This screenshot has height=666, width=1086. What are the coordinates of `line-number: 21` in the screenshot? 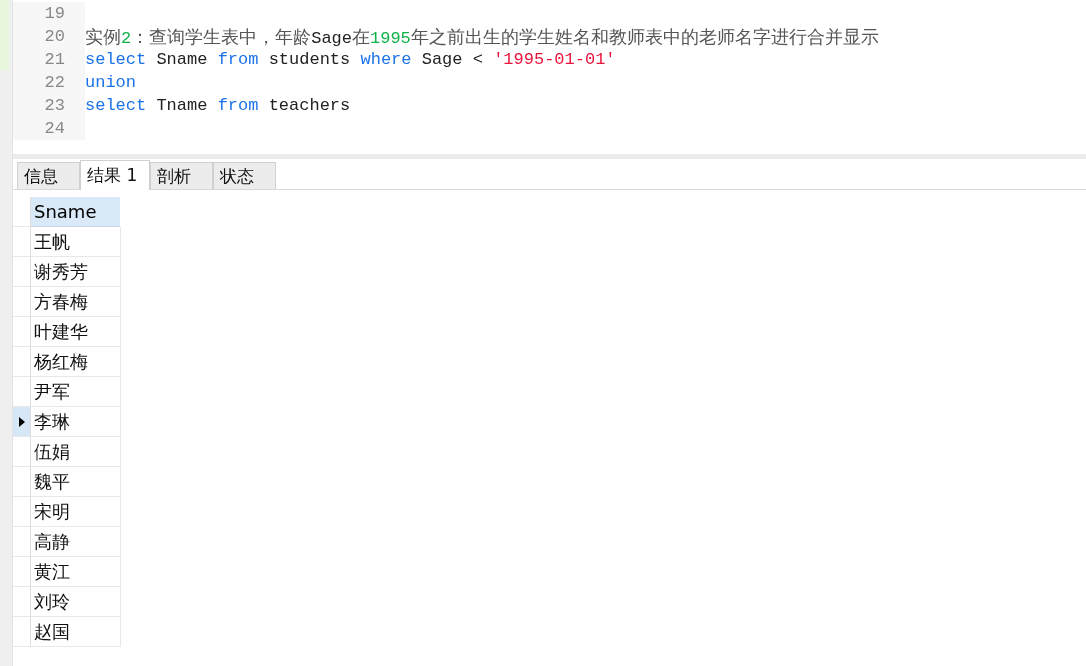 It's located at (49, 59).